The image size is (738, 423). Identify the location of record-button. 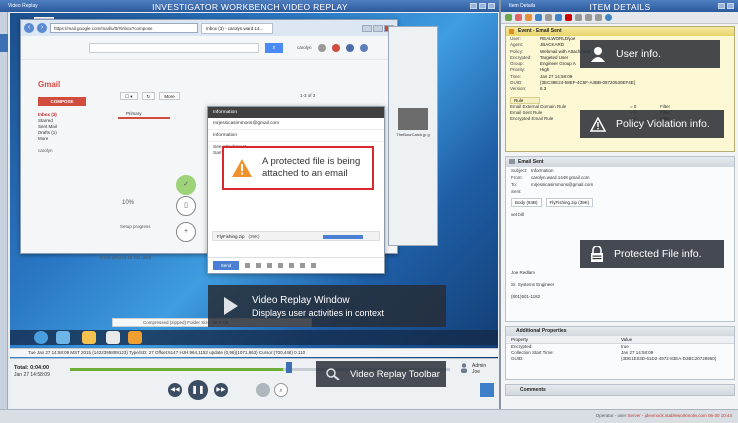
(263, 390).